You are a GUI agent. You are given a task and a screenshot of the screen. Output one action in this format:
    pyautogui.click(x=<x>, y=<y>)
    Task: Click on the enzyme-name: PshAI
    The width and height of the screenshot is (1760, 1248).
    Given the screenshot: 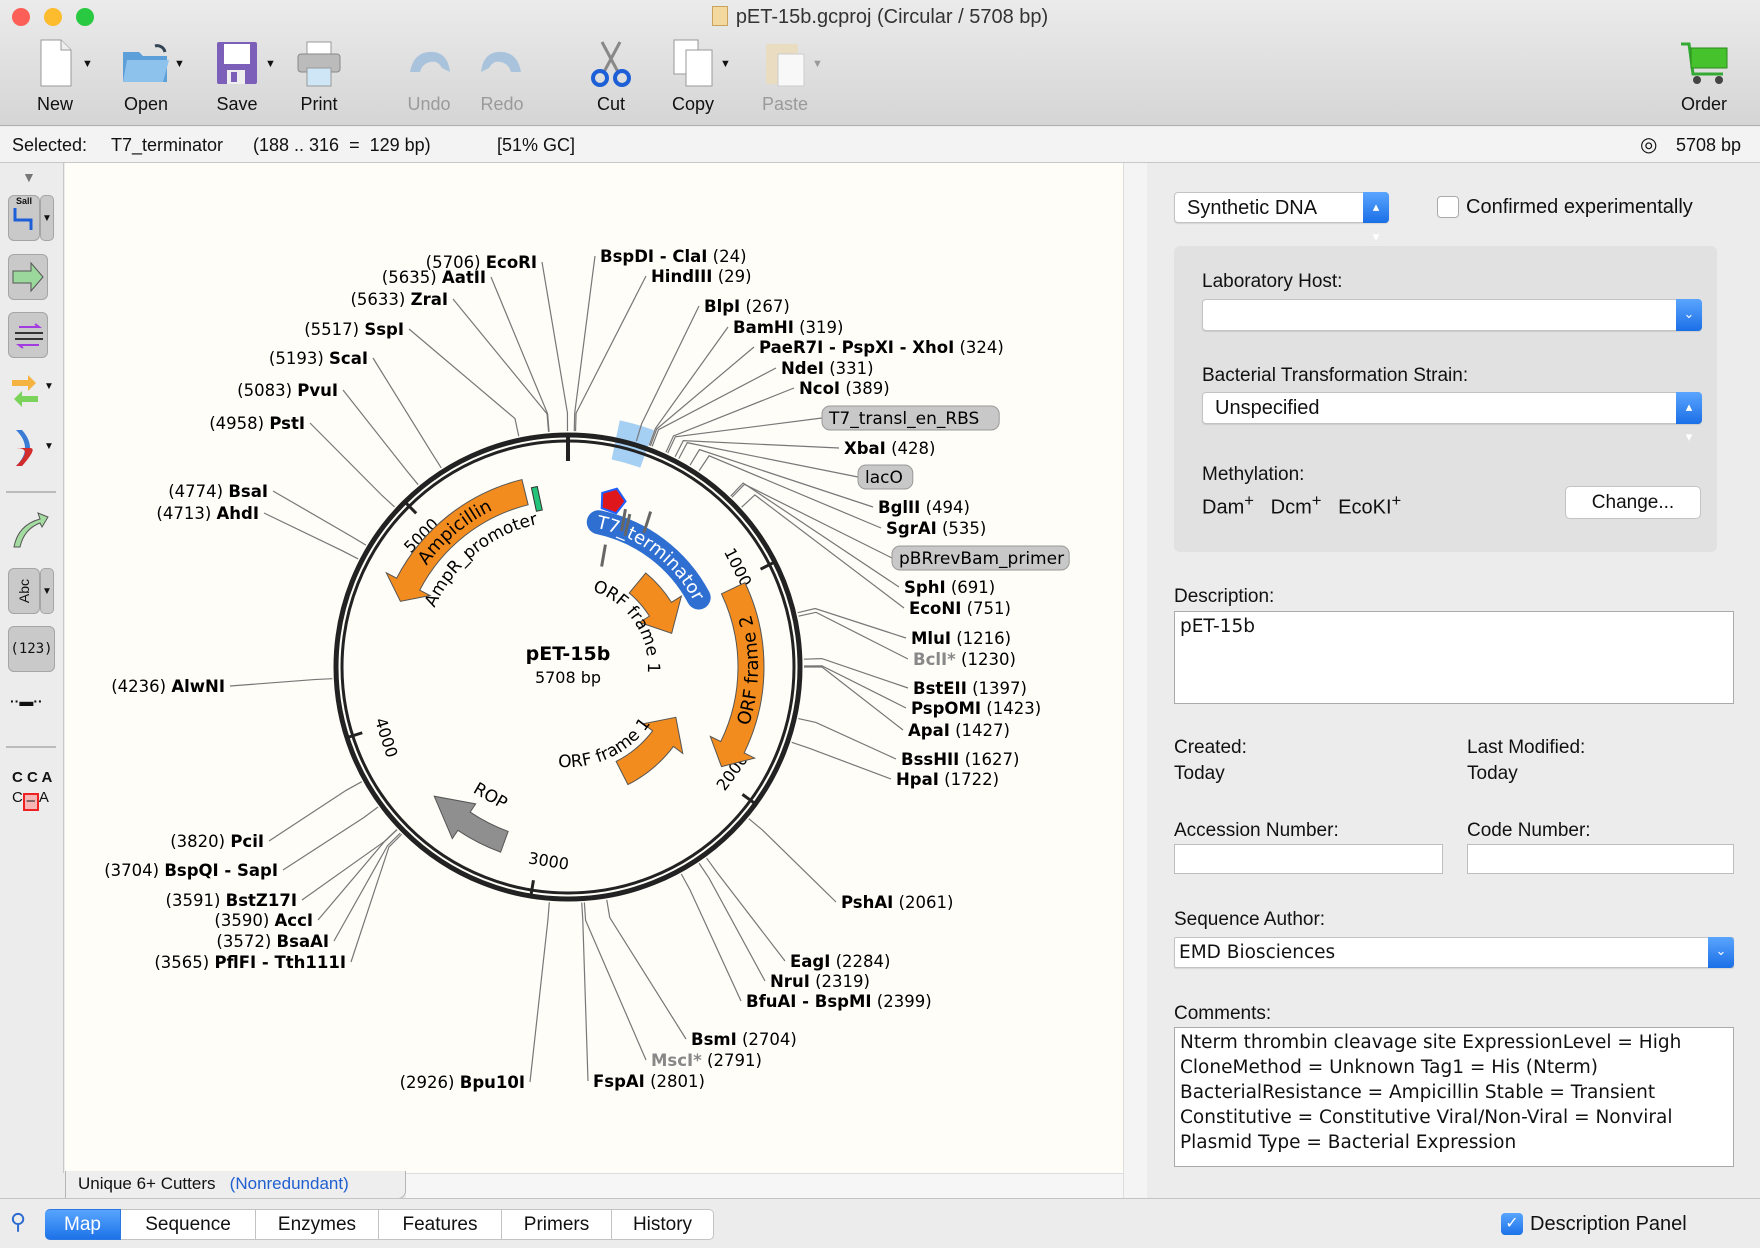 What is the action you would take?
    pyautogui.click(x=867, y=902)
    